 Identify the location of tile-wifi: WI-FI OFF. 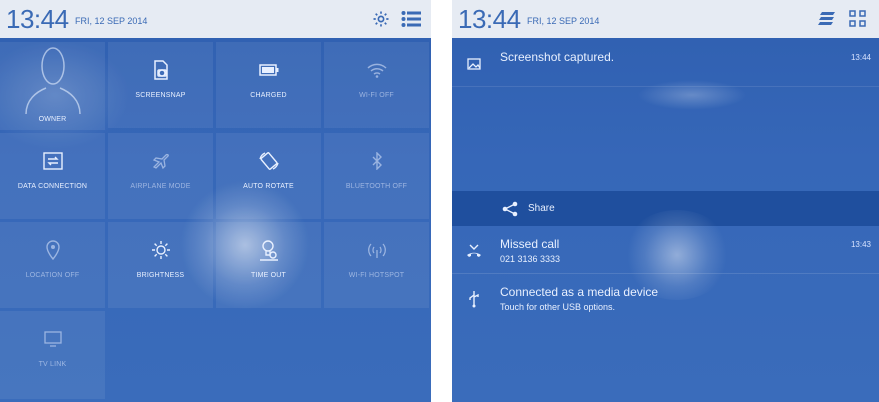
(376, 85).